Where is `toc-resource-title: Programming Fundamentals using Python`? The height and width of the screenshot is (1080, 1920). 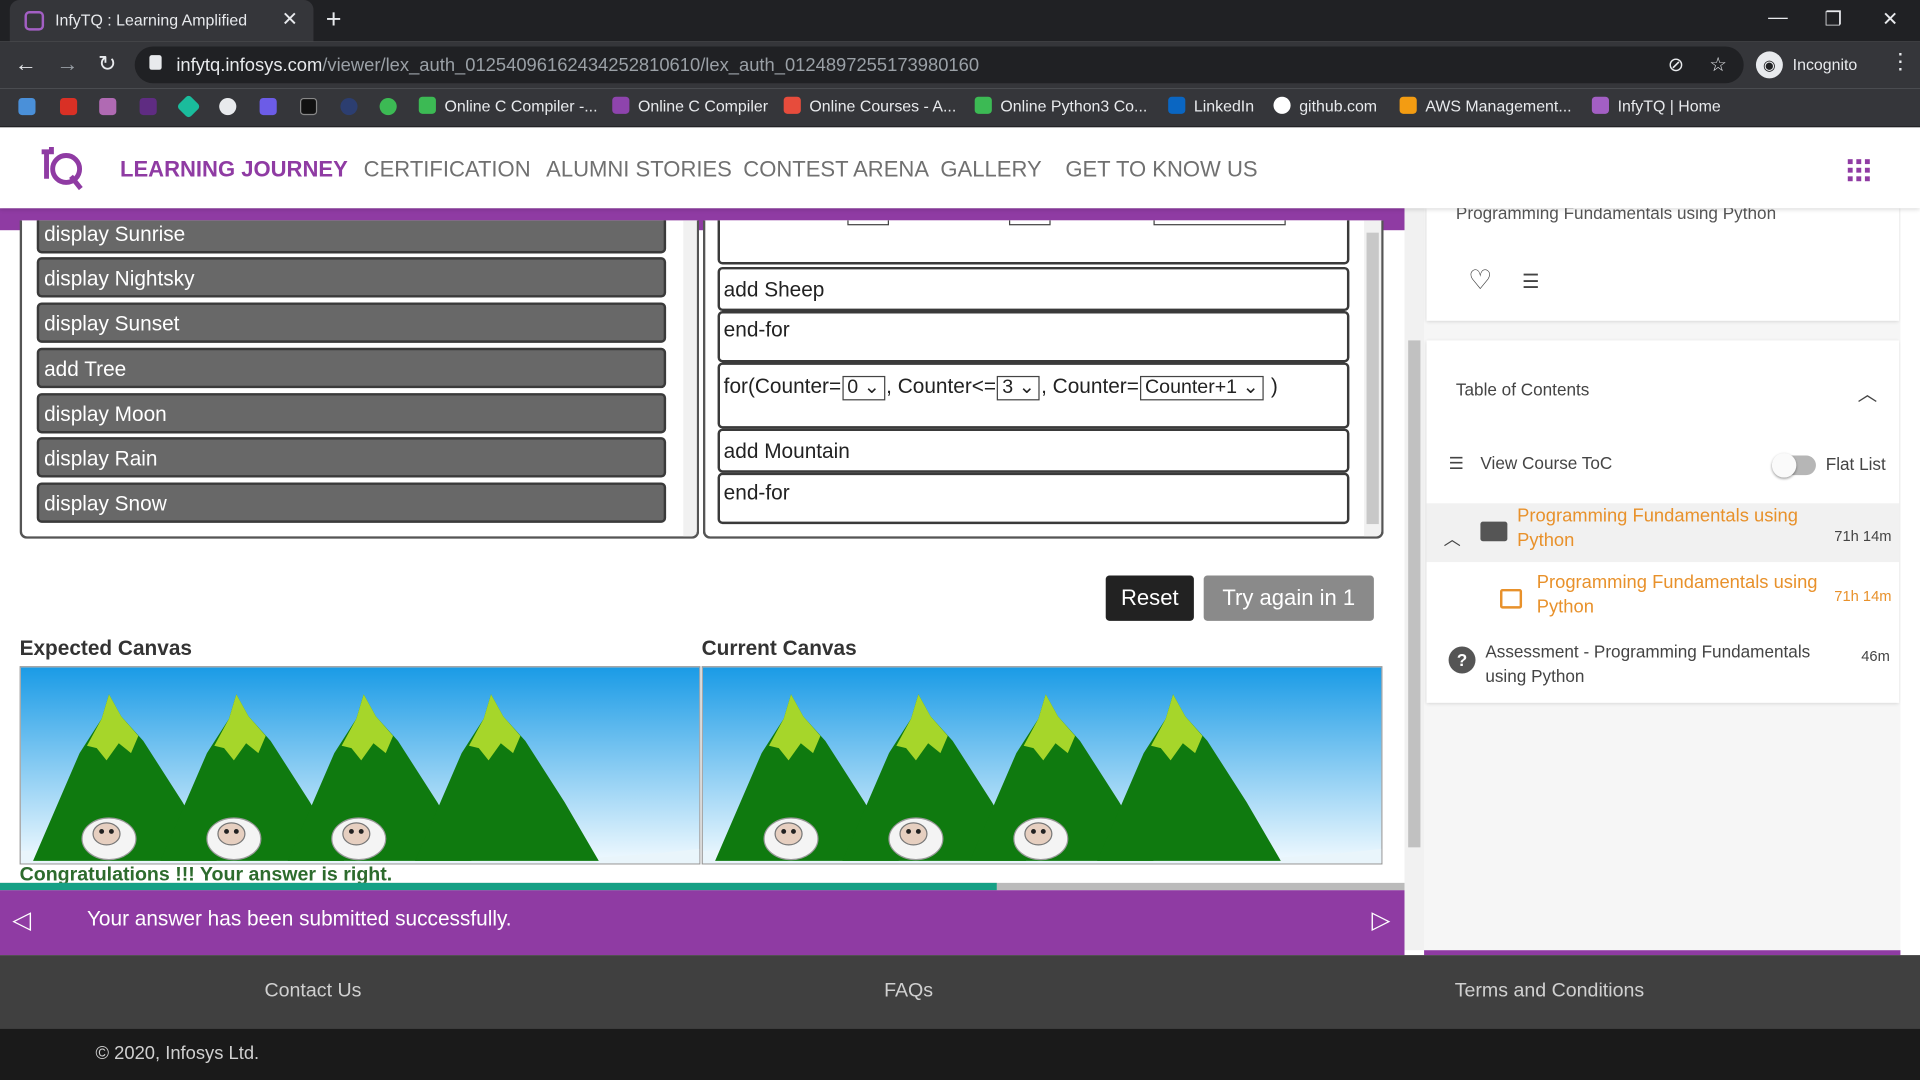 toc-resource-title: Programming Fundamentals using Python is located at coordinates (1678, 595).